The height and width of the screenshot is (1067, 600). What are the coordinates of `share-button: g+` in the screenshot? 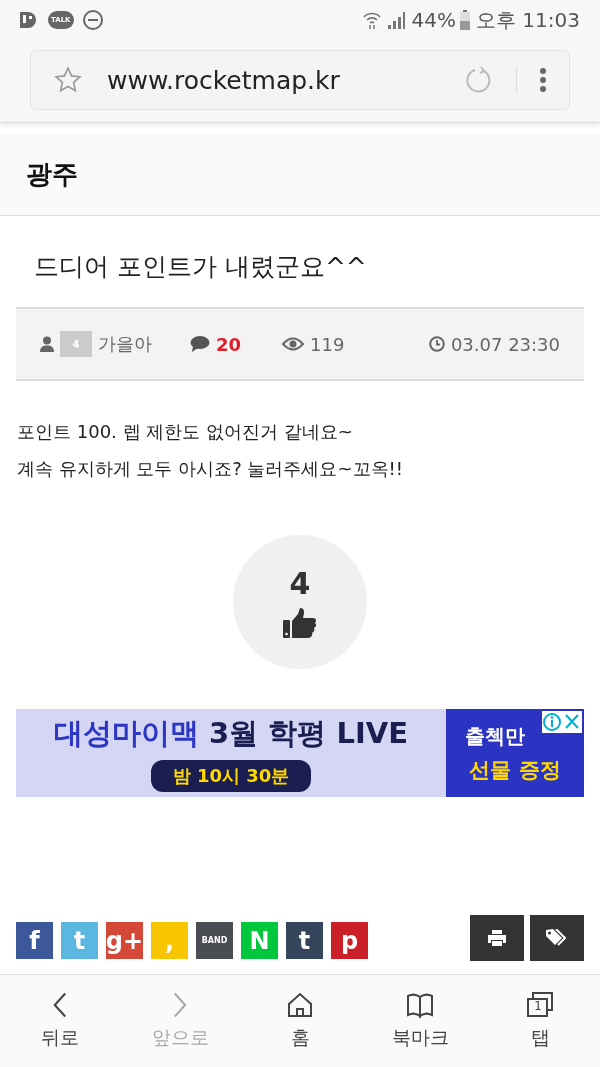 It's located at (124, 940).